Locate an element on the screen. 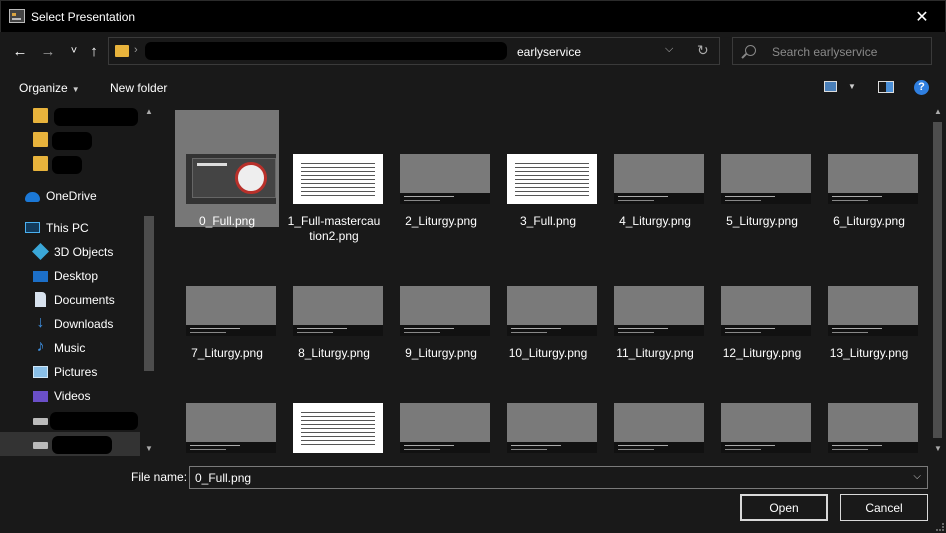 The height and width of the screenshot is (533, 946). file-item: 4_Liturgy.png is located at coordinates (655, 169).